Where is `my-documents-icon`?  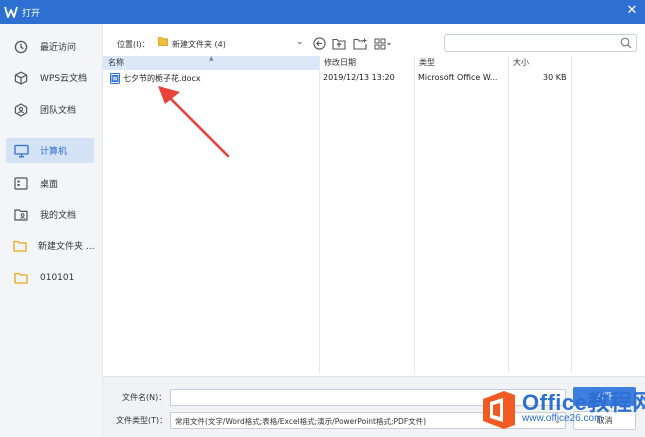 my-documents-icon is located at coordinates (21, 215).